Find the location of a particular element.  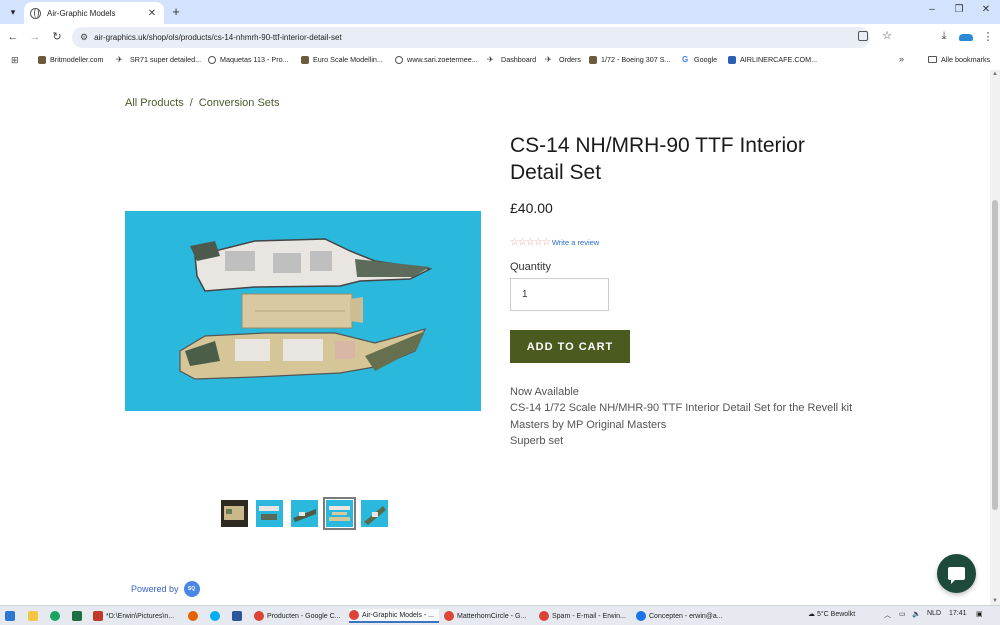

clock: 17:41 is located at coordinates (958, 613).